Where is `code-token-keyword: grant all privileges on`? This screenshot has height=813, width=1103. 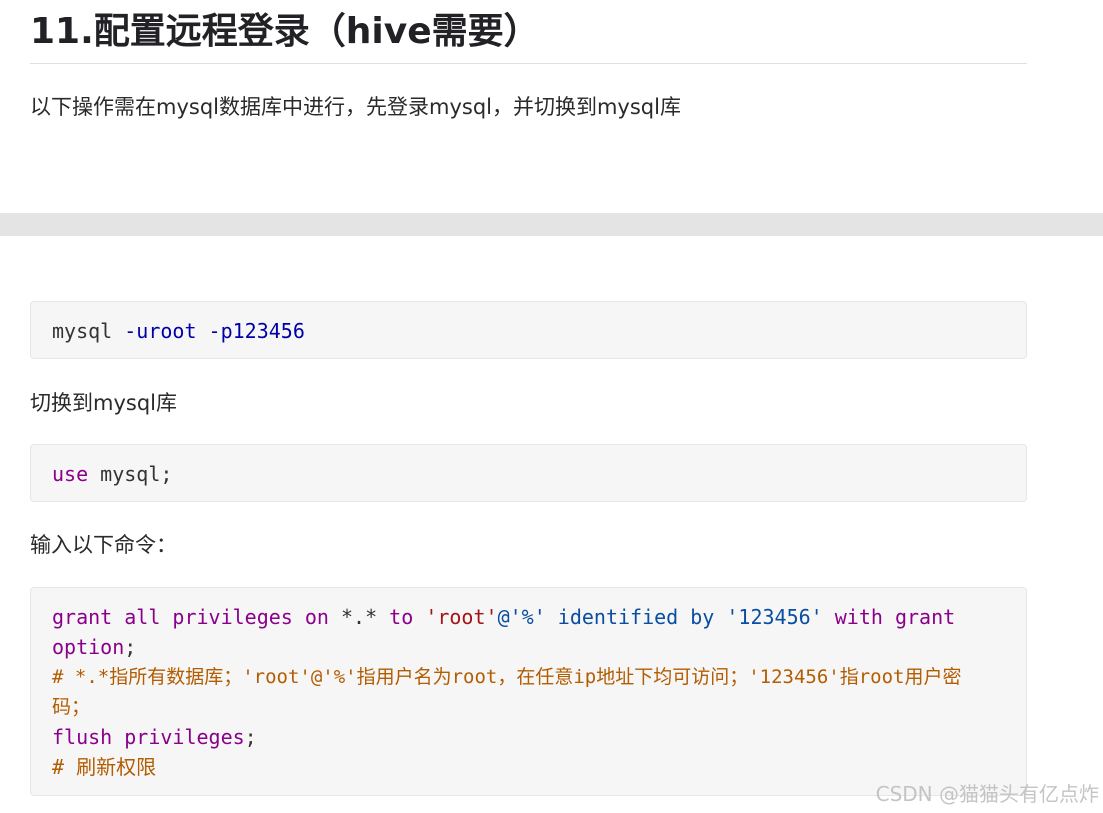
code-token-keyword: grant all privileges on is located at coordinates (190, 617).